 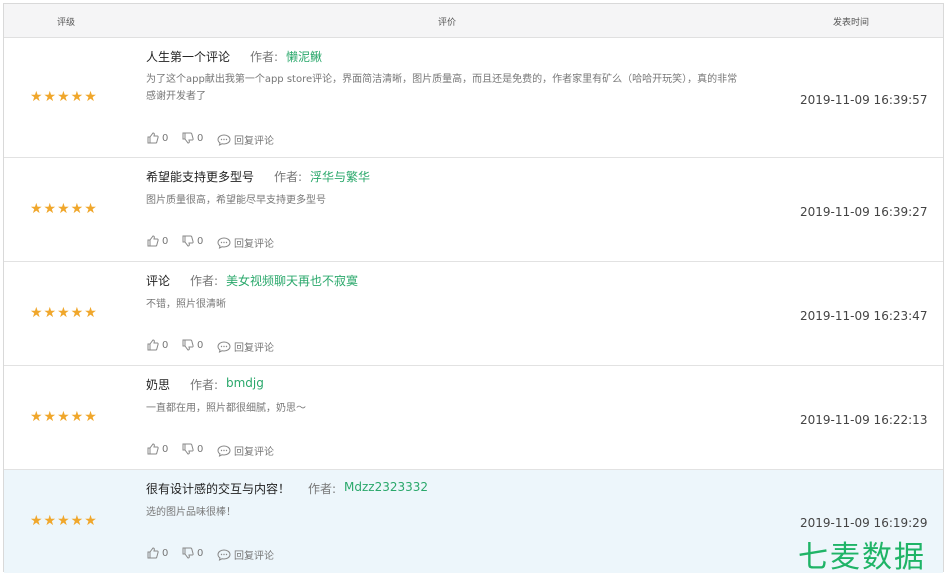 What do you see at coordinates (245, 383) in the screenshot?
I see `author-name: bmdjg` at bounding box center [245, 383].